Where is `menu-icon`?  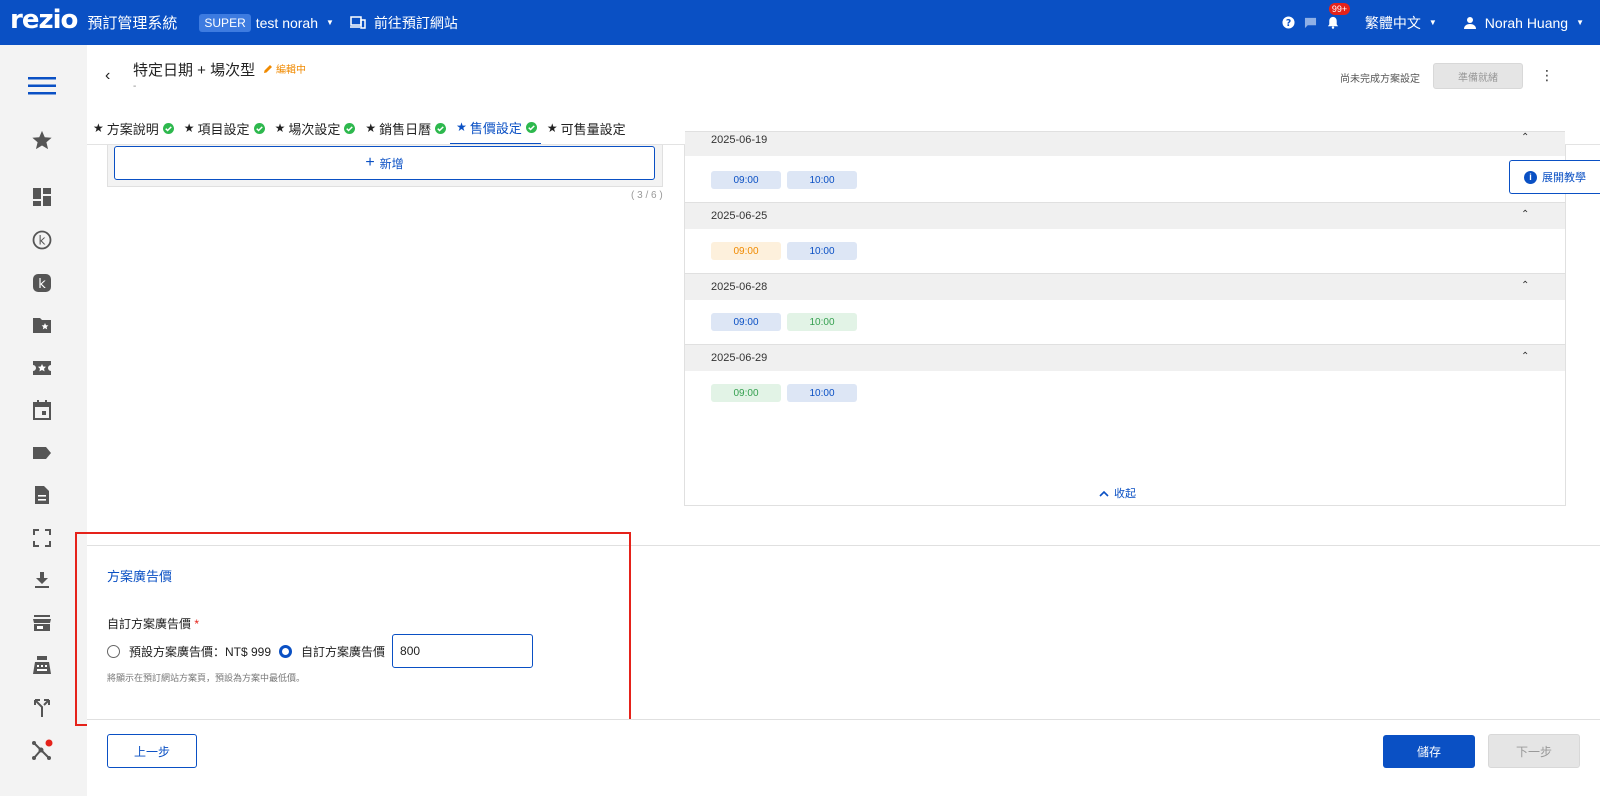
menu-icon is located at coordinates (42, 86).